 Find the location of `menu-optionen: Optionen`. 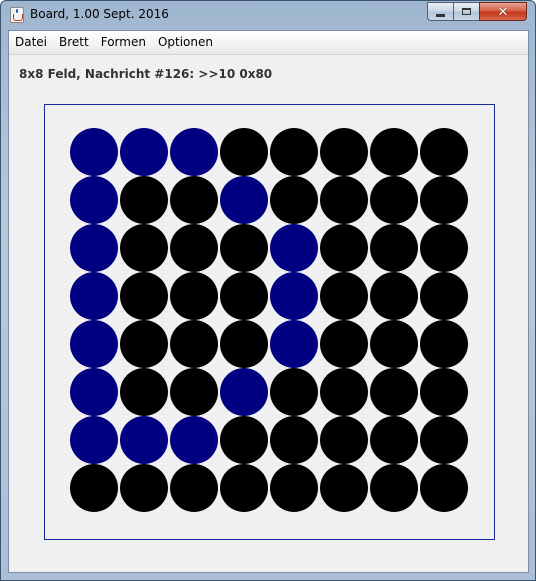

menu-optionen: Optionen is located at coordinates (185, 42).